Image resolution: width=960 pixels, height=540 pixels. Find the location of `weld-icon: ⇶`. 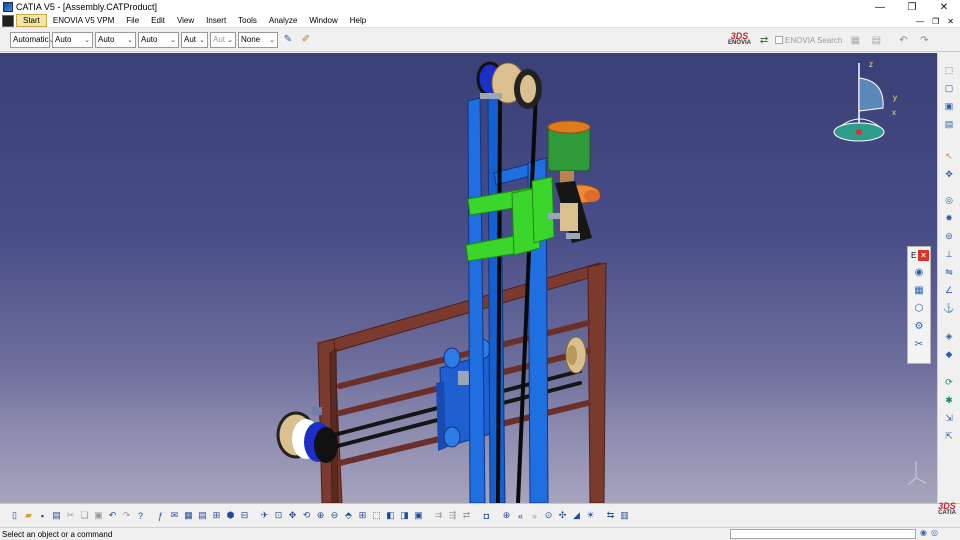

weld-icon: ⇶ is located at coordinates (452, 516).